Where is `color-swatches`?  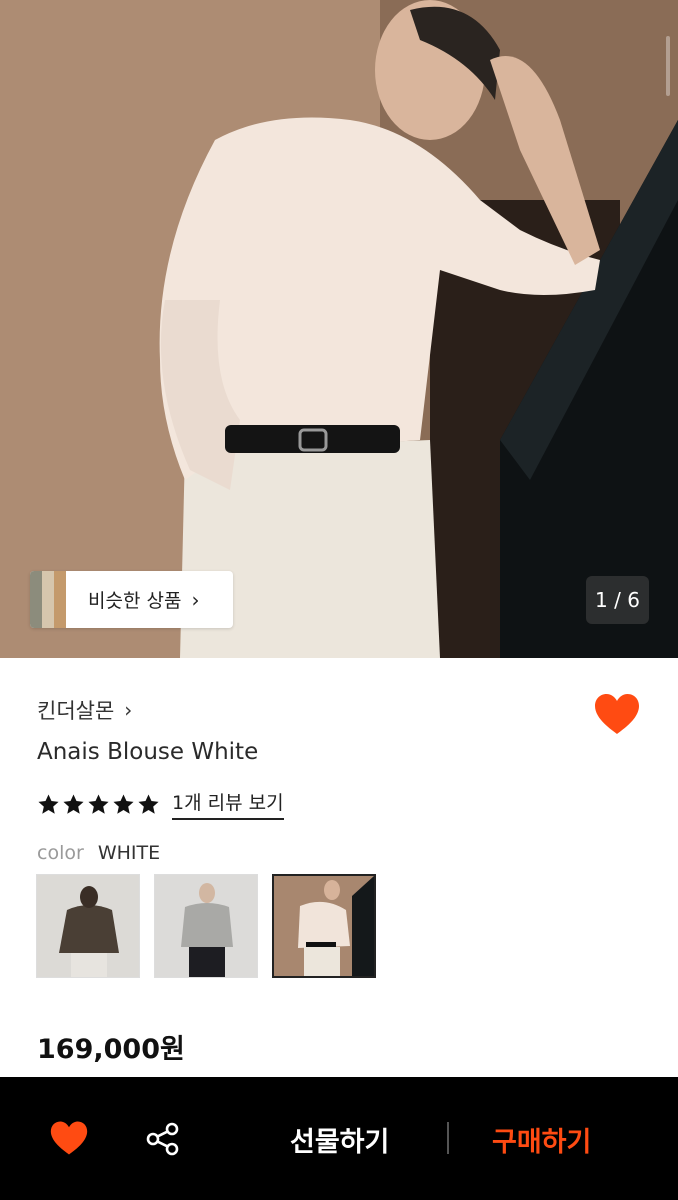 color-swatches is located at coordinates (206, 926).